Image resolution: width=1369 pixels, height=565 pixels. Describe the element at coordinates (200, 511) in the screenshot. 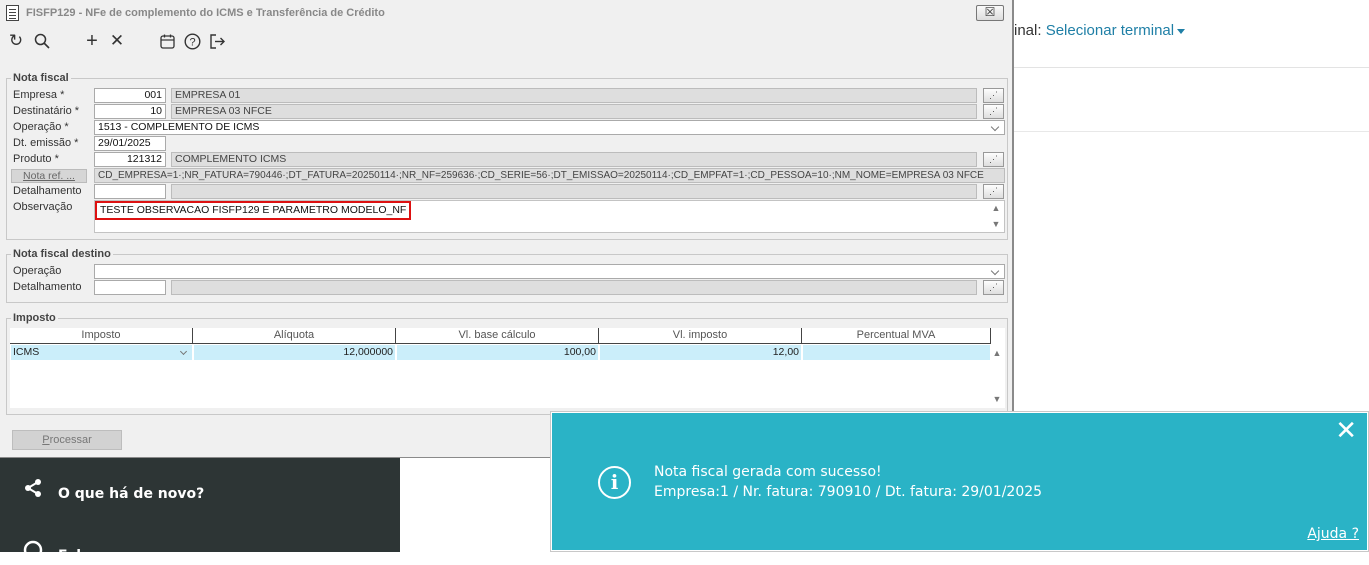

I see `sidebar-menu: O que há de novo? Fale conosco` at that location.